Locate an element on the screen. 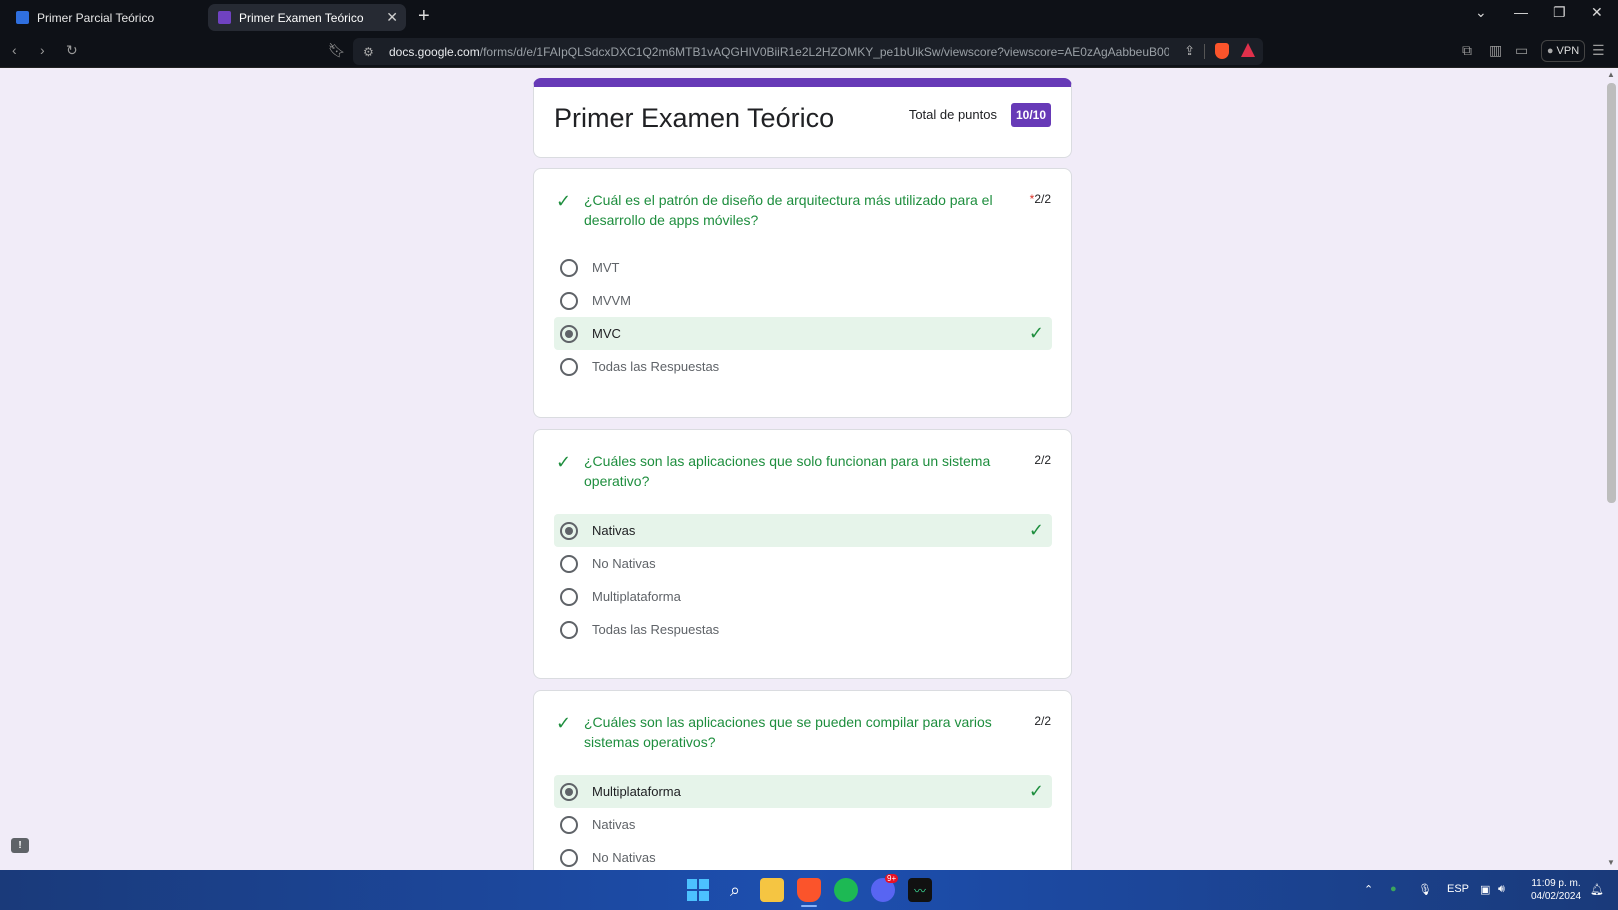 This screenshot has height=910, width=1618. site-settings-icon: ⚙ is located at coordinates (371, 52).